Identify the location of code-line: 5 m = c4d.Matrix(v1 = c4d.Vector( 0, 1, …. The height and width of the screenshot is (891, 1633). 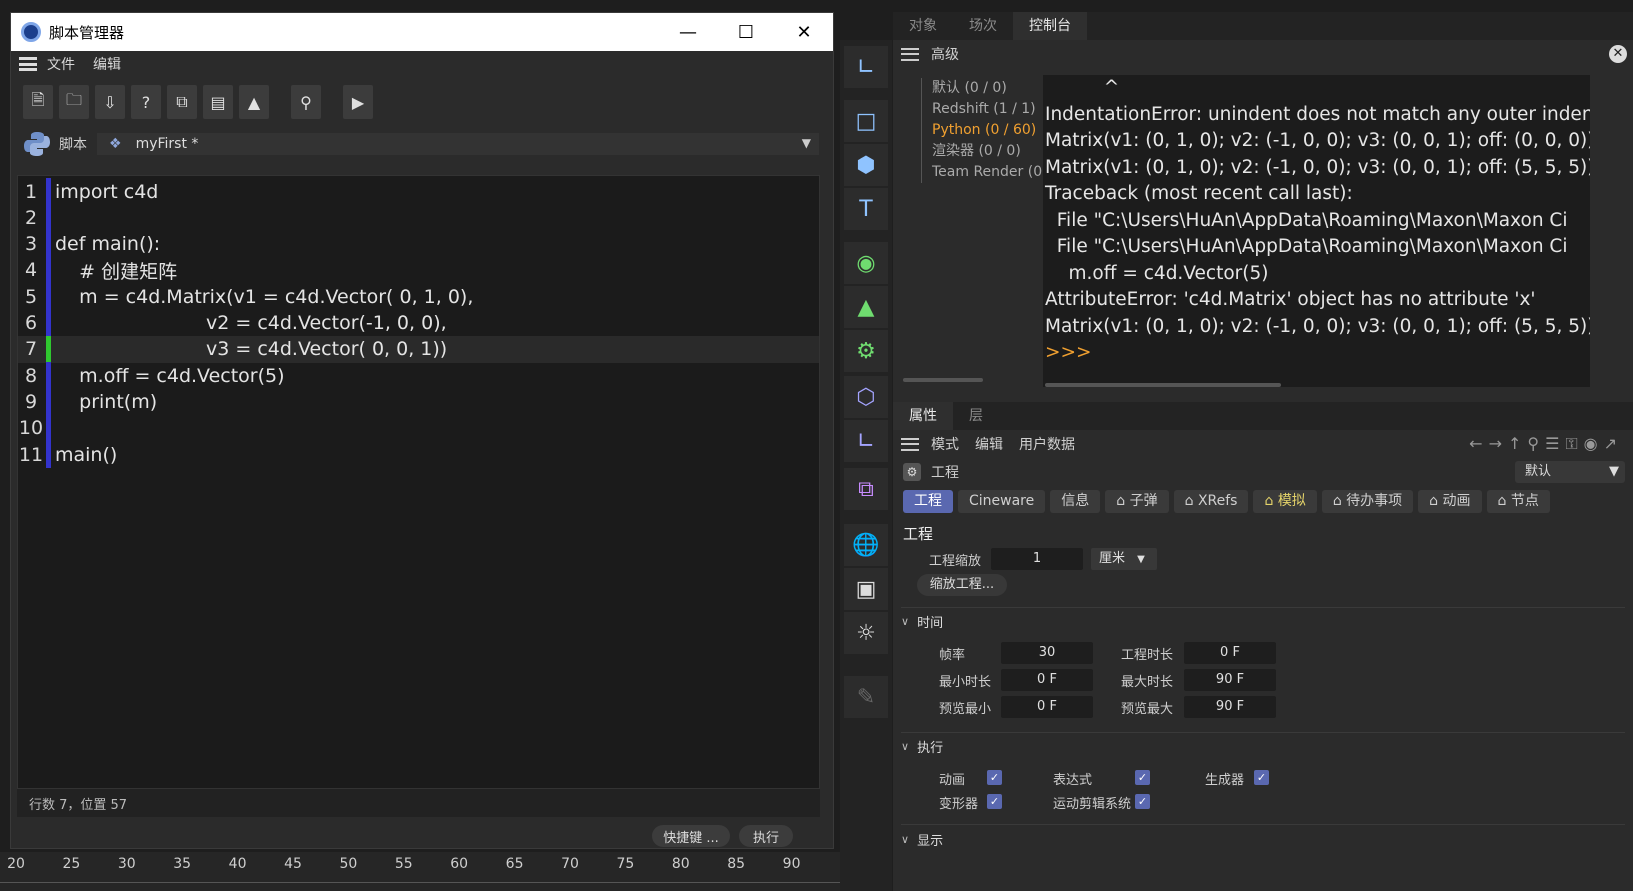
(418, 297).